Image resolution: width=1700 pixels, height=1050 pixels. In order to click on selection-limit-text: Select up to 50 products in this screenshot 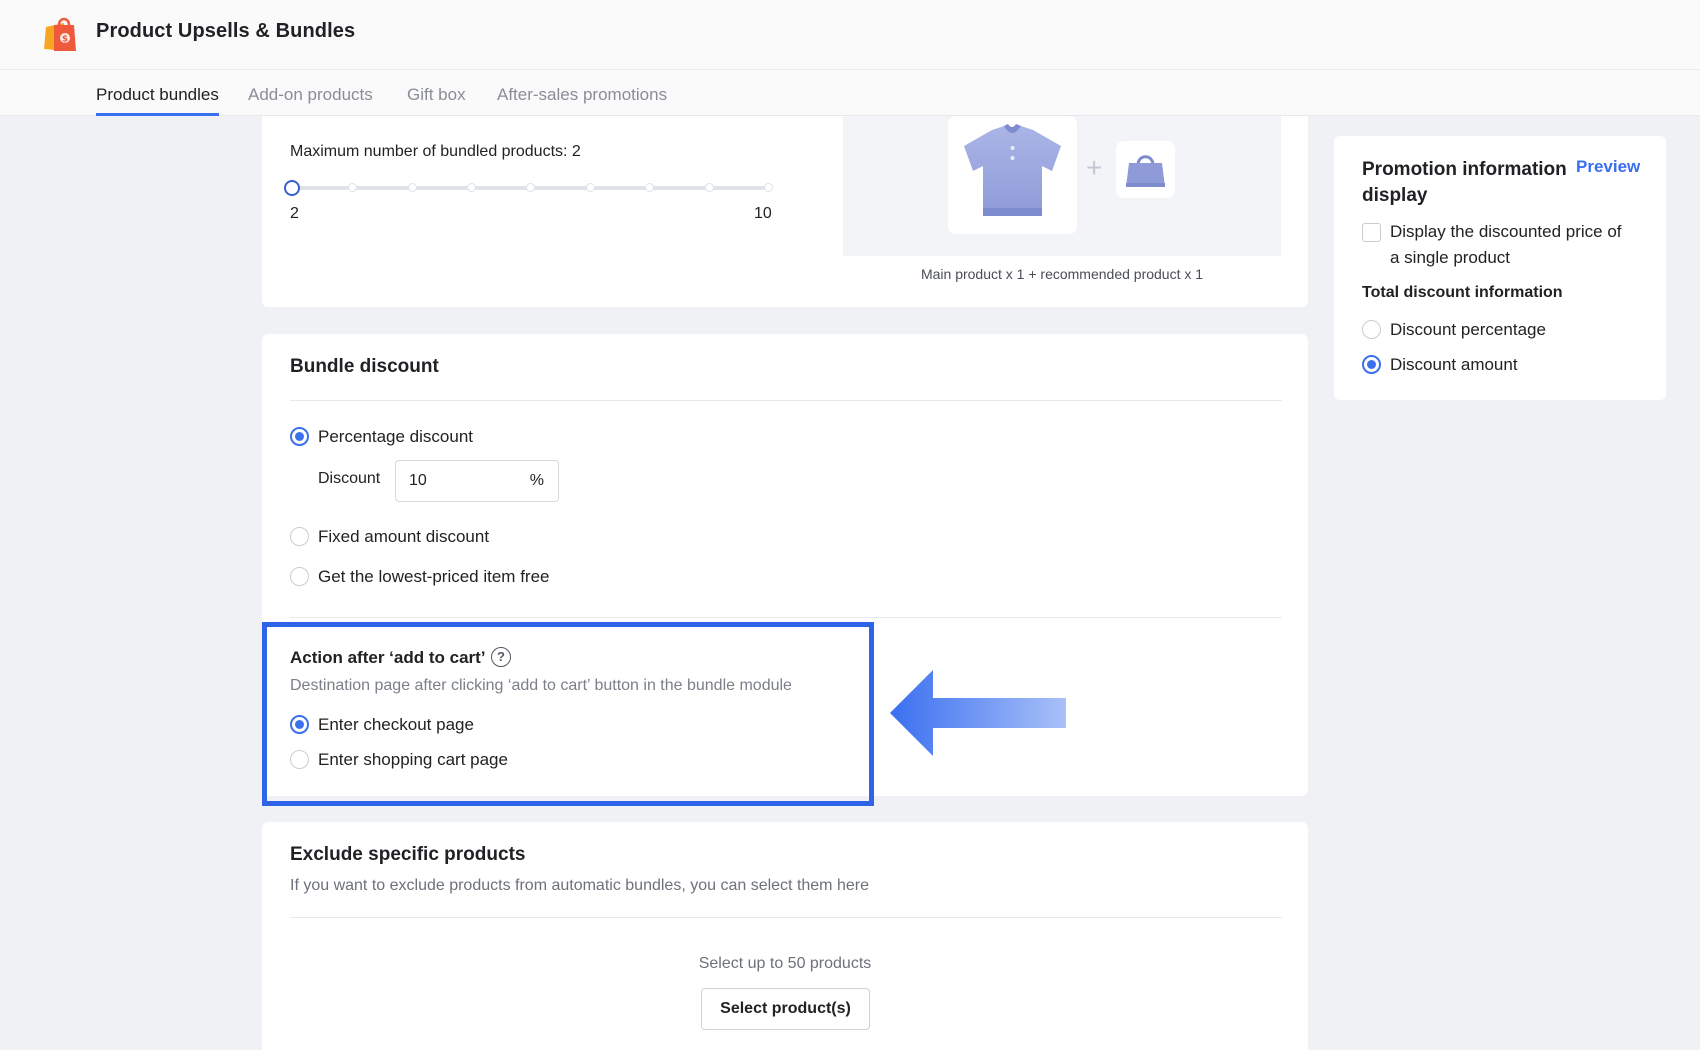, I will do `click(785, 963)`.